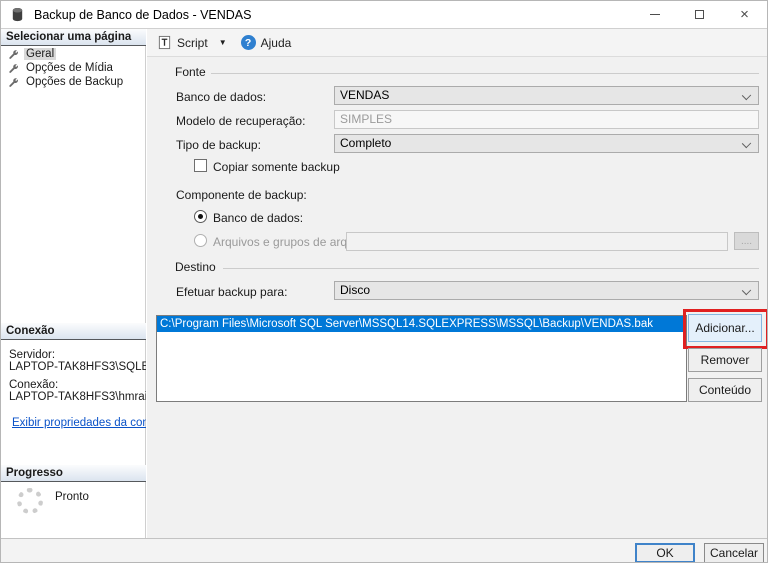 This screenshot has width=768, height=563. I want to click on backup-type-label: Tipo de backup:, so click(218, 145).